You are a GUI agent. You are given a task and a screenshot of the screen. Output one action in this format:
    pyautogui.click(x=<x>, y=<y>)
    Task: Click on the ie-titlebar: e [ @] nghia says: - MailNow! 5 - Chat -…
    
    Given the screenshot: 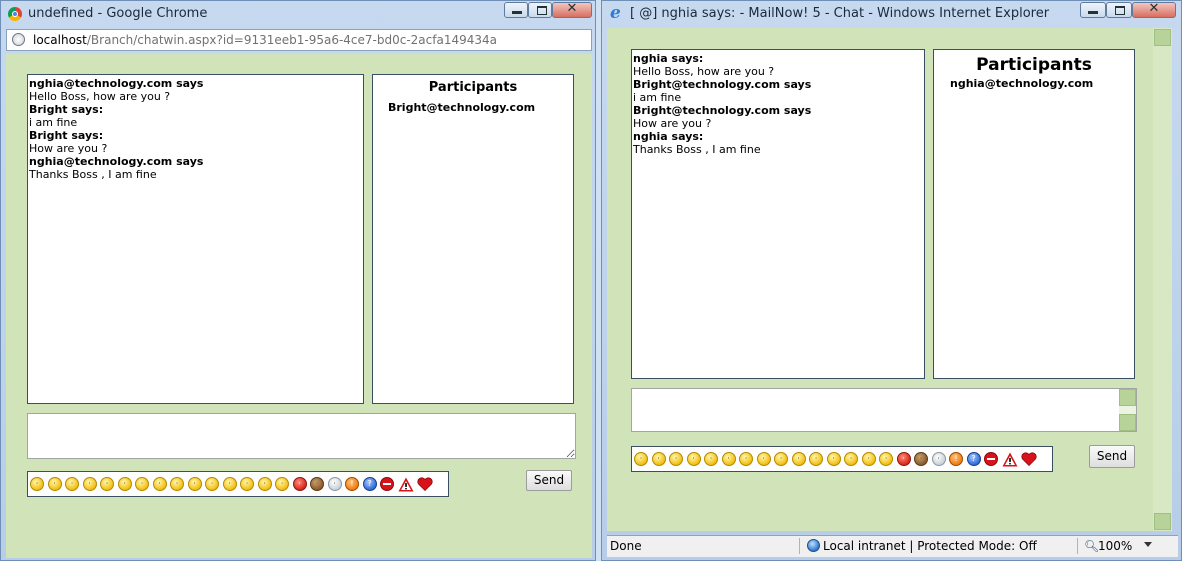 What is the action you would take?
    pyautogui.click(x=891, y=14)
    